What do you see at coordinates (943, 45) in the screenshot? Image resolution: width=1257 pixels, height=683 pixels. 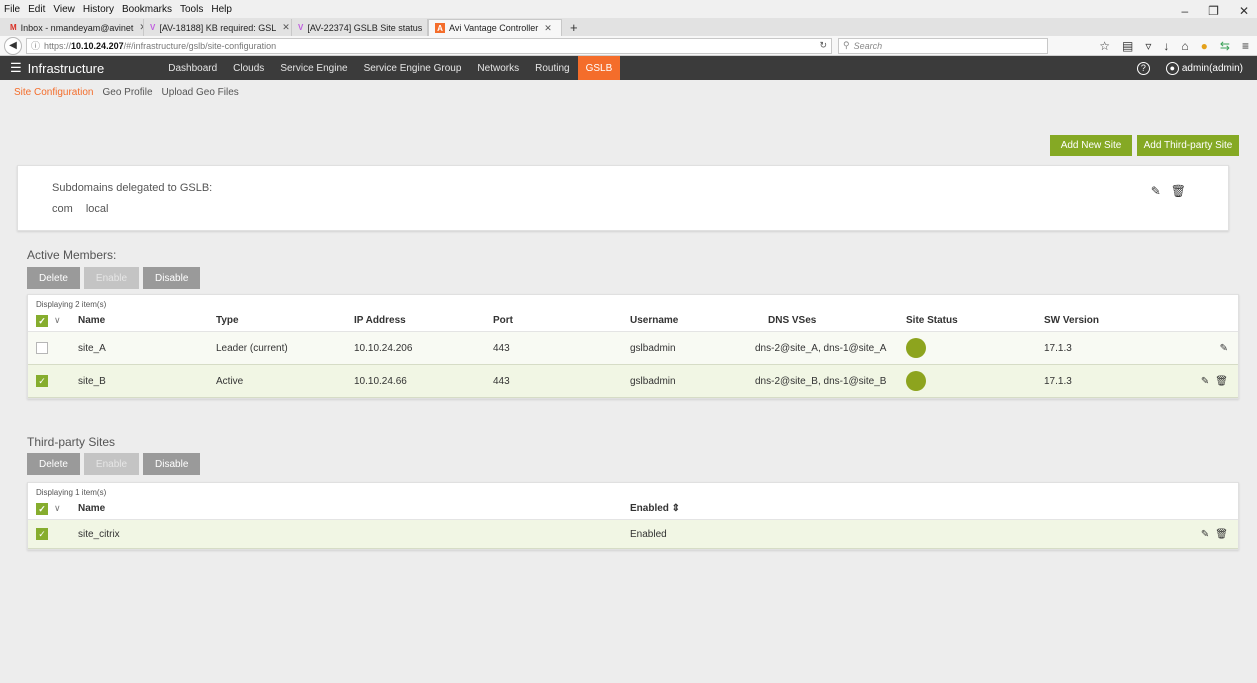 I see `browser-search-input: ⚲ Search` at bounding box center [943, 45].